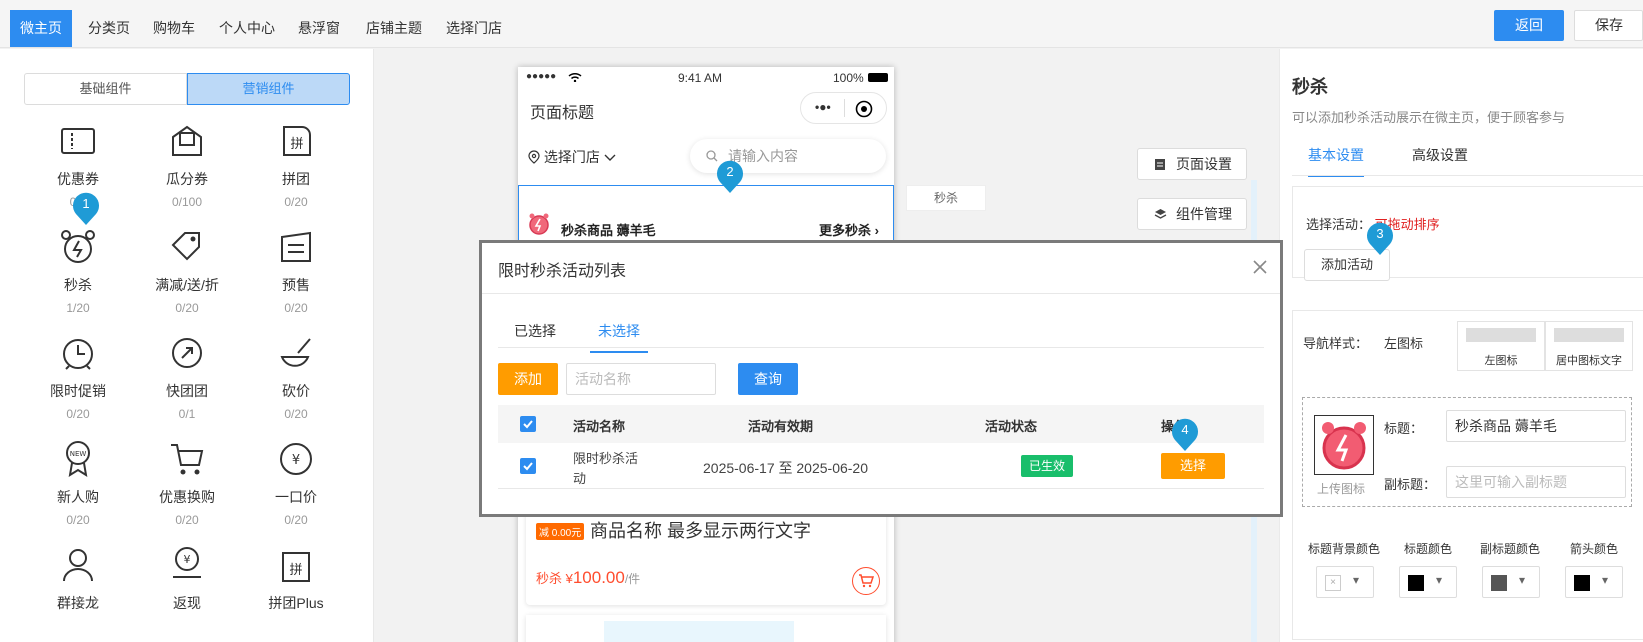 The height and width of the screenshot is (642, 1643). I want to click on title-bg-color-picker: × ▾, so click(1345, 582).